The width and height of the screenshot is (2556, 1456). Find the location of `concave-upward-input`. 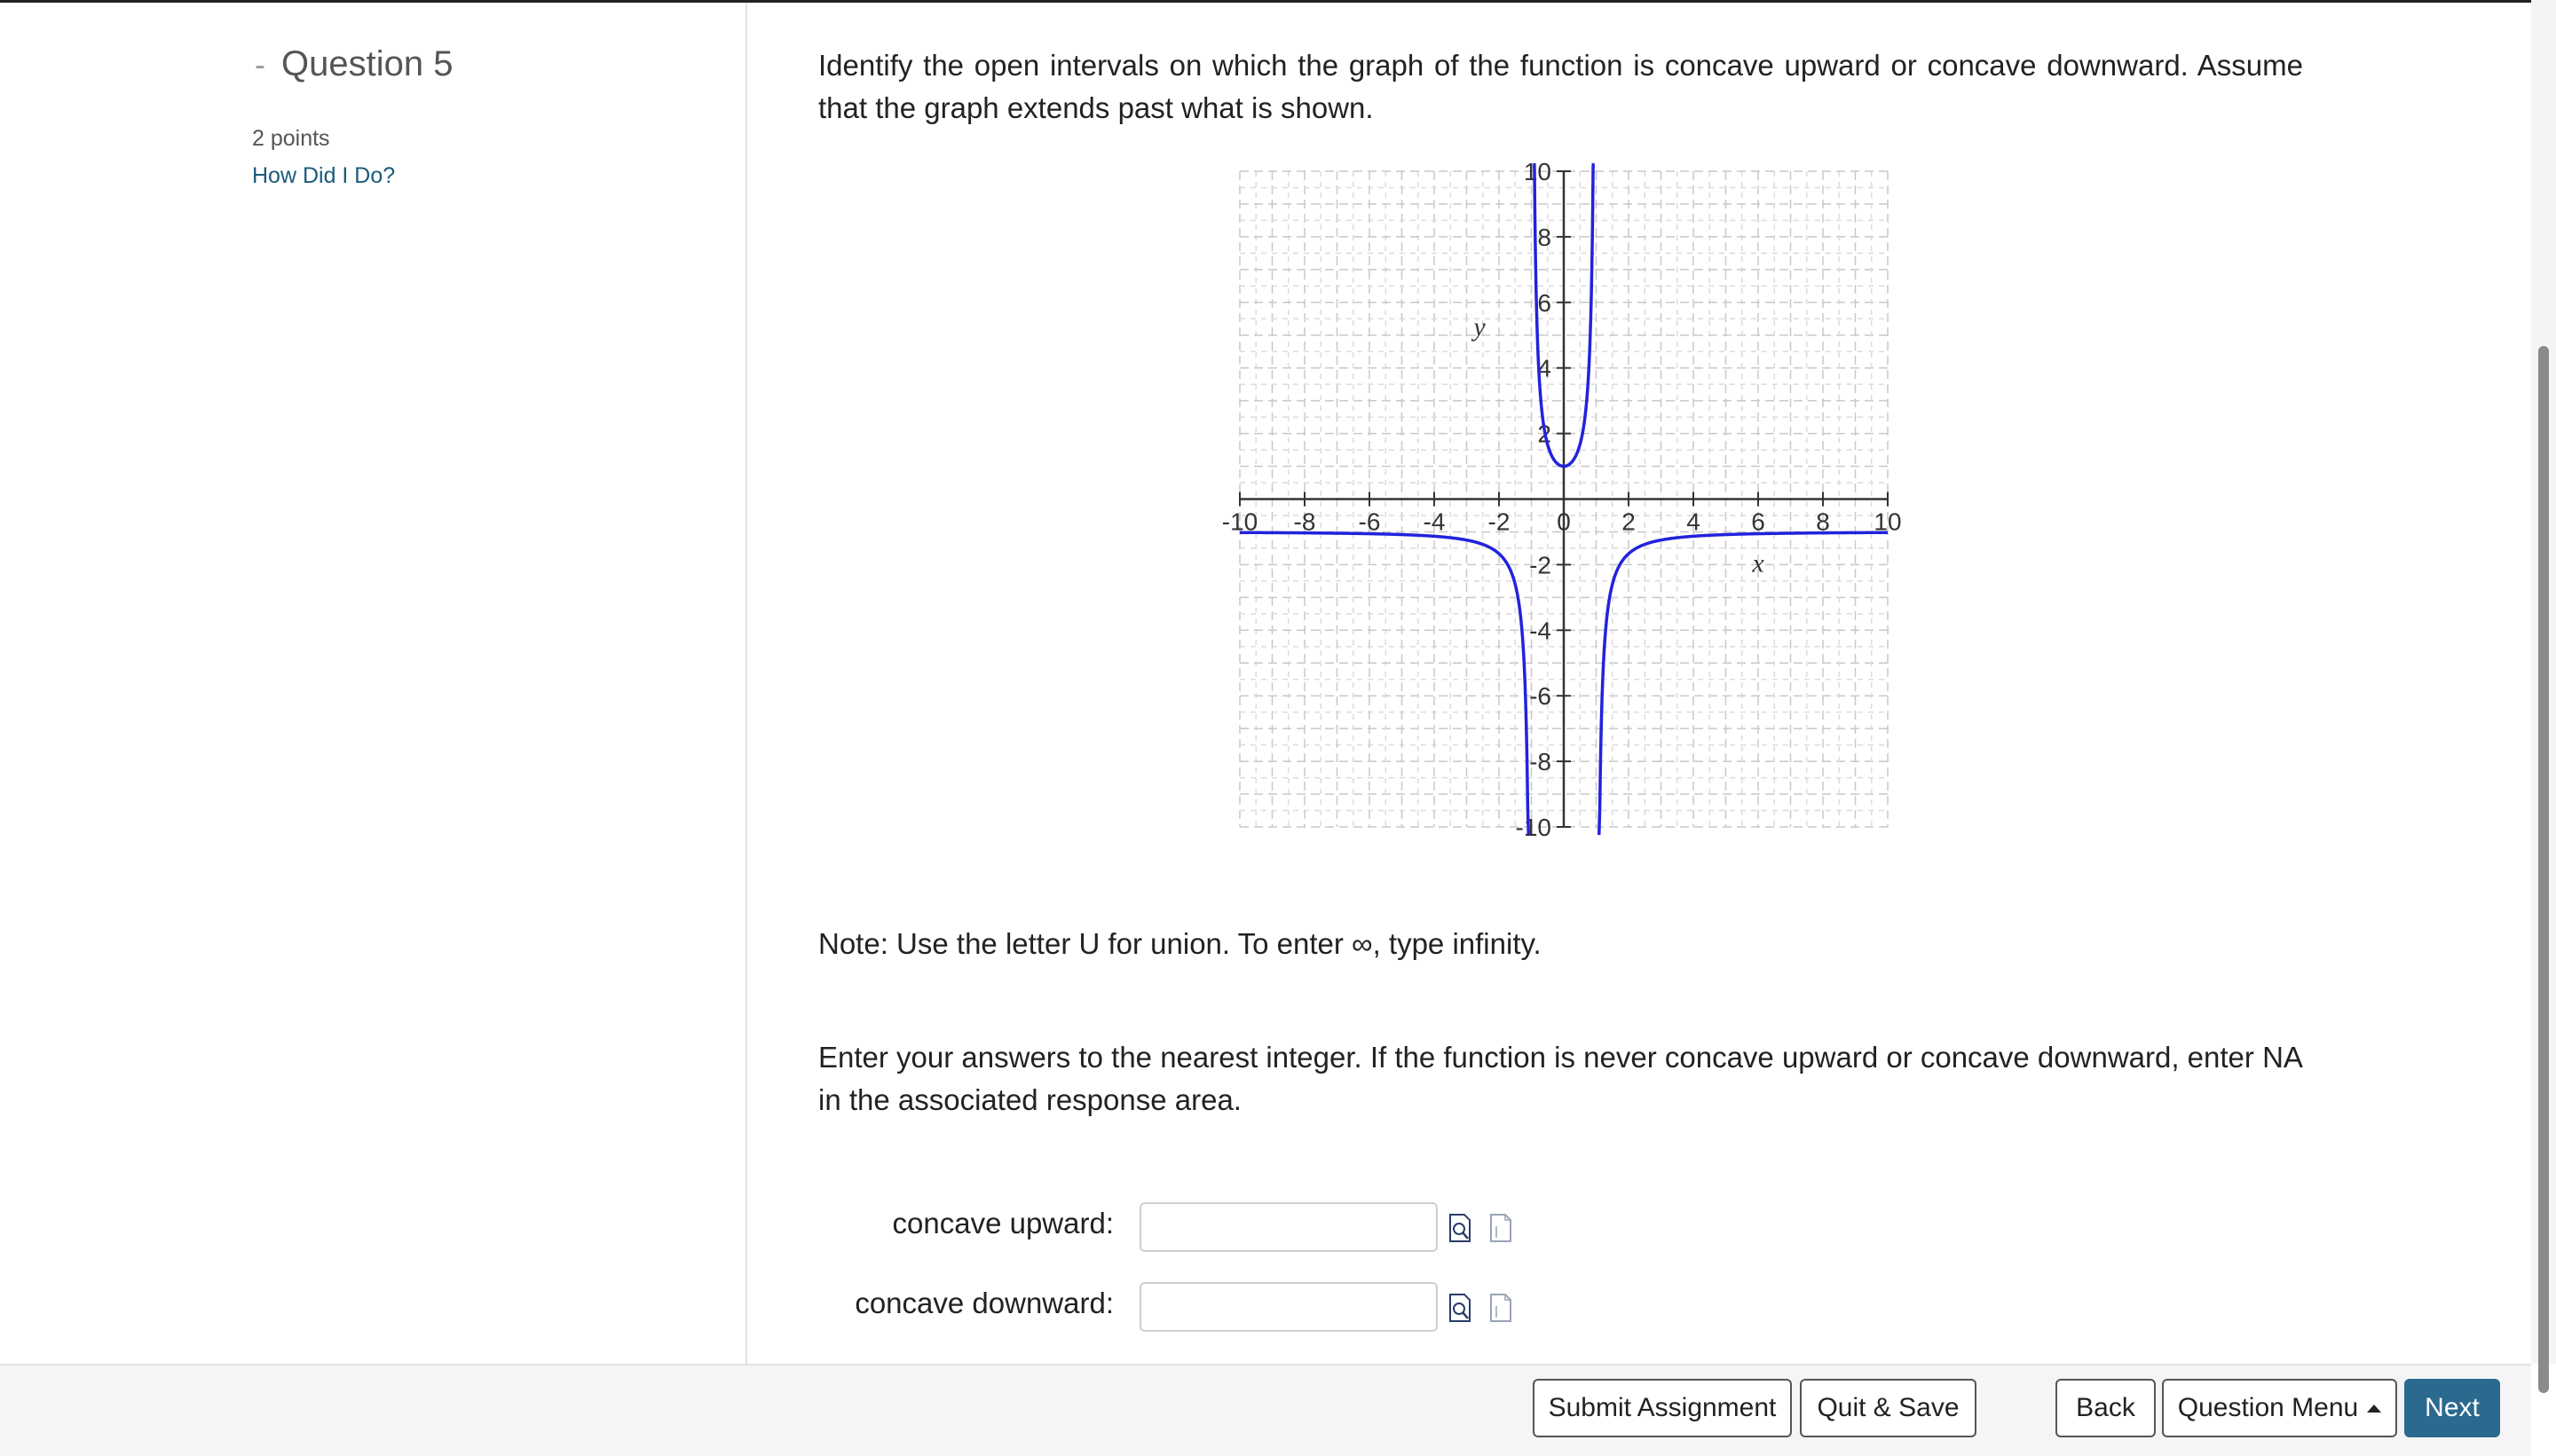

concave-upward-input is located at coordinates (1289, 1227).